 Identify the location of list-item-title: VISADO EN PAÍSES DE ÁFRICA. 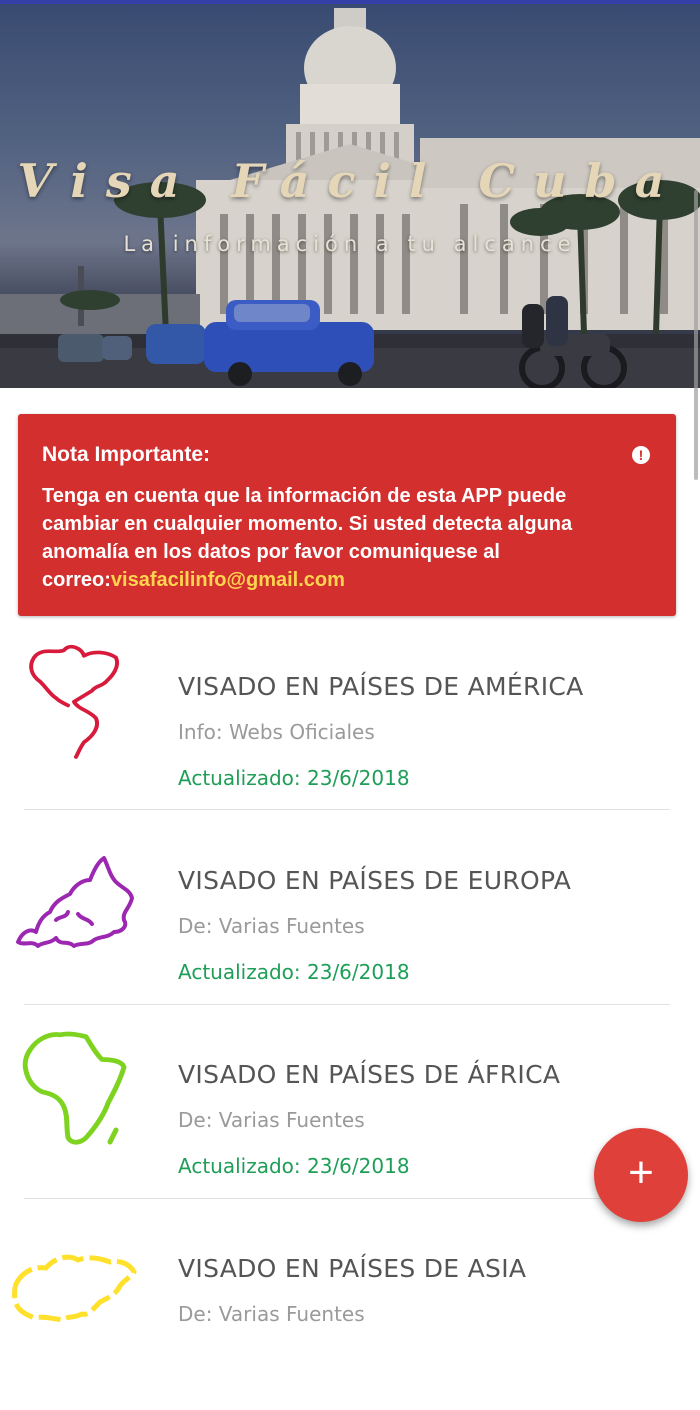
(369, 1074).